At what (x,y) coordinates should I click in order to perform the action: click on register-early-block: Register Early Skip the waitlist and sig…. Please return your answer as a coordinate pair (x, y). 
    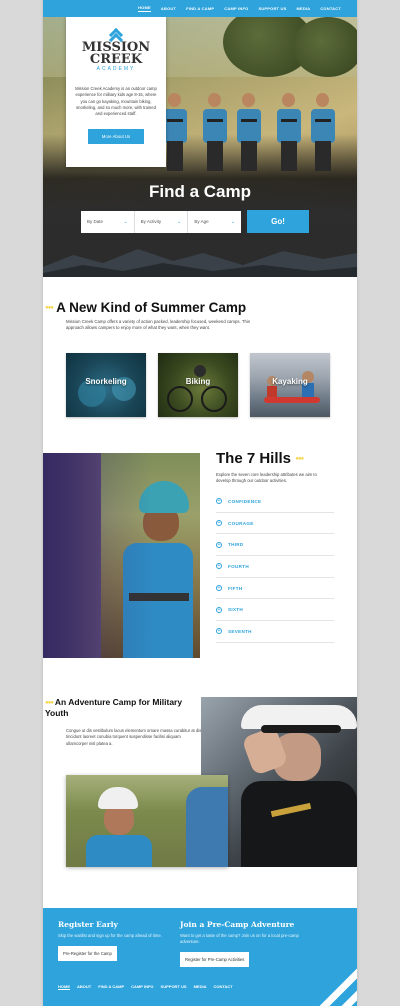
    Looking at the image, I should click on (113, 940).